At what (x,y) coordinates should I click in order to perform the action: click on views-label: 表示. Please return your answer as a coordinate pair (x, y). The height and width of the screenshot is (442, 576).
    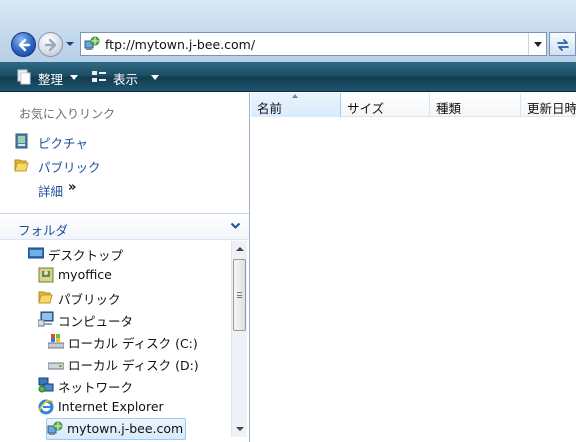
    Looking at the image, I should click on (126, 79).